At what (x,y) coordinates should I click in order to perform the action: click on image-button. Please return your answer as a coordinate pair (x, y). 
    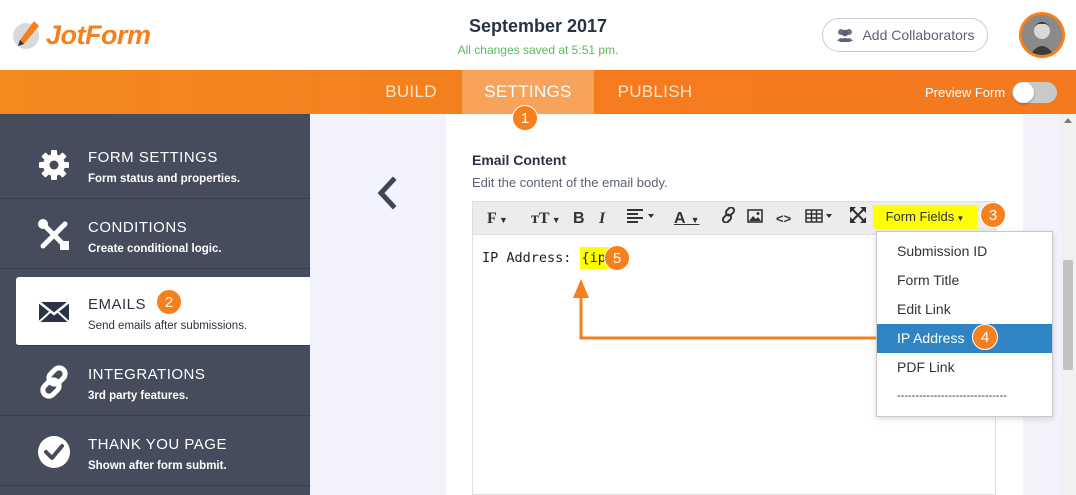
    Looking at the image, I should click on (755, 218).